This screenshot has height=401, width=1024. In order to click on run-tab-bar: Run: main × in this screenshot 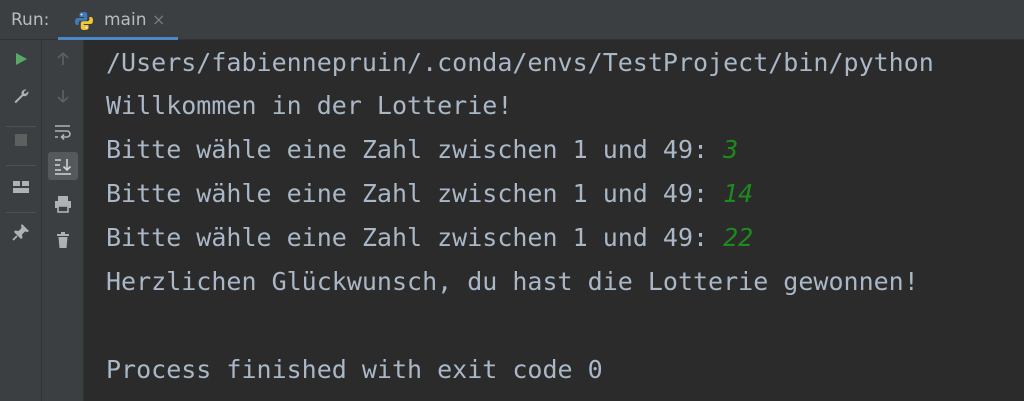, I will do `click(512, 20)`.